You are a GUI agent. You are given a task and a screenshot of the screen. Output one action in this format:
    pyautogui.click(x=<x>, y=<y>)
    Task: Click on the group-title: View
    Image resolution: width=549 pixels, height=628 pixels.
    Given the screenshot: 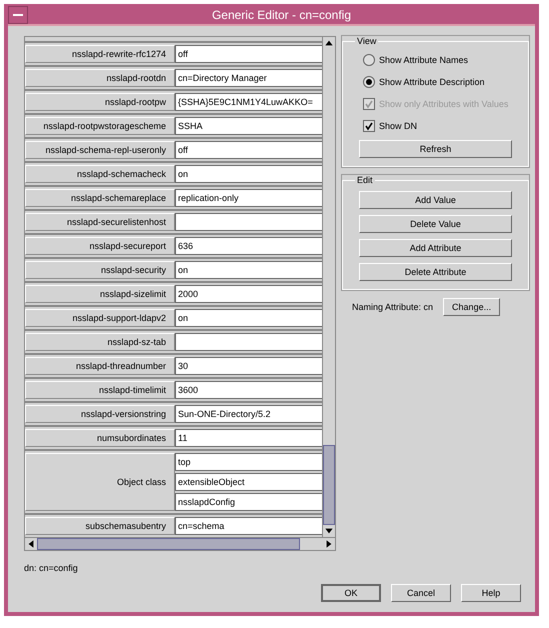 What is the action you would take?
    pyautogui.click(x=367, y=41)
    